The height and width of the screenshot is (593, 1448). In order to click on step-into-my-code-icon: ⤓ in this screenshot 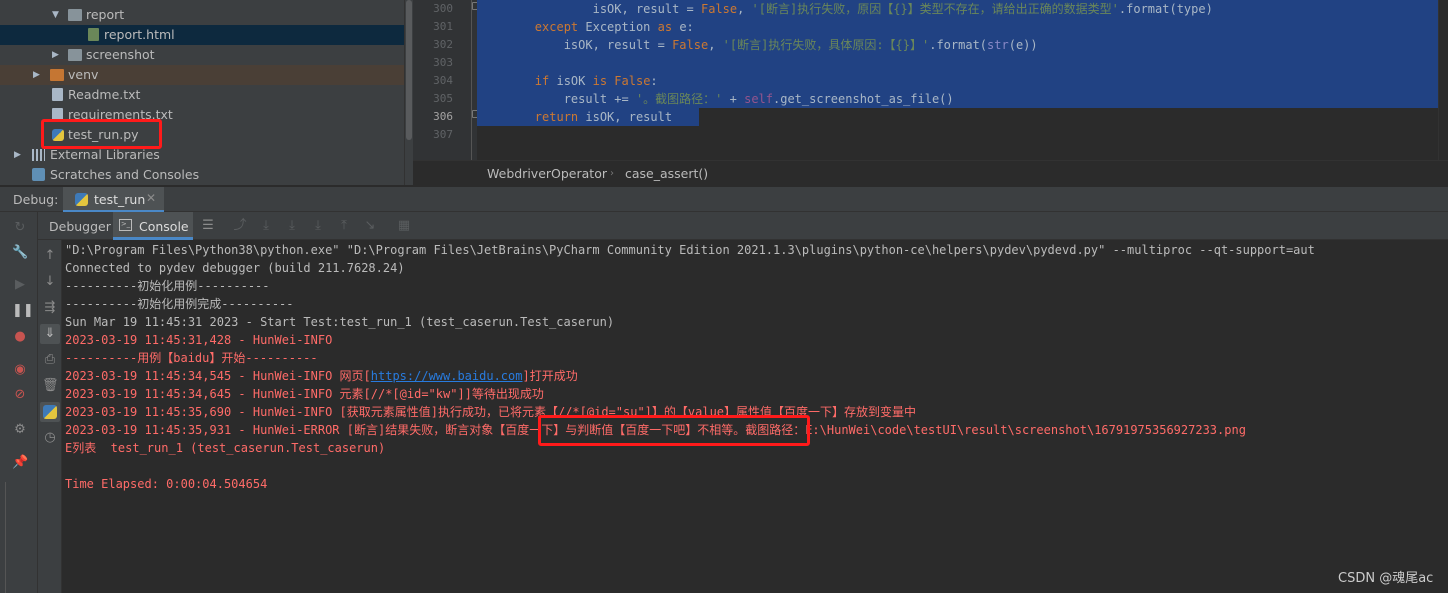, I will do `click(318, 226)`.